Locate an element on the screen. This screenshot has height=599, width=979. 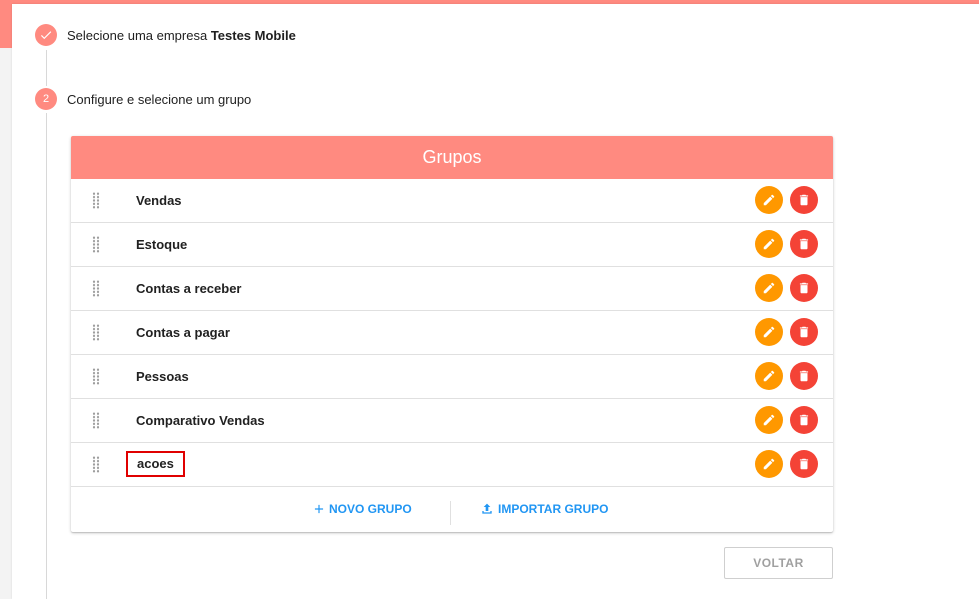
step-1-done-circle is located at coordinates (46, 35).